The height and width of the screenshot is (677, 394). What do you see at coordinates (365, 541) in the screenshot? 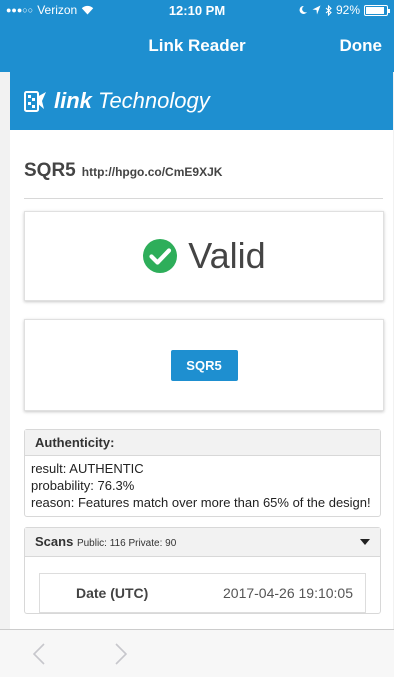
I see `caret-down-icon` at bounding box center [365, 541].